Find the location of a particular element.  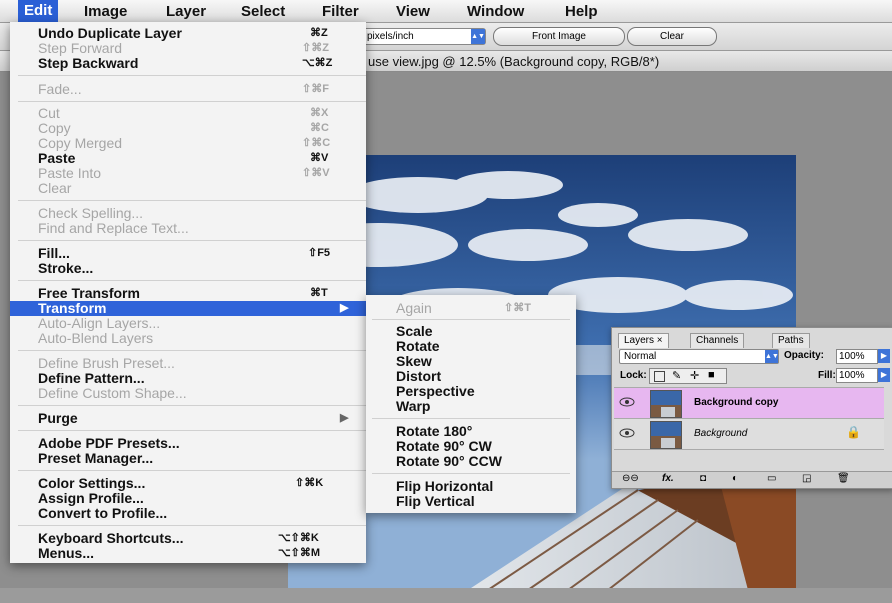

menu-item-fade: Fade... ⇧⌘F is located at coordinates (183, 89).